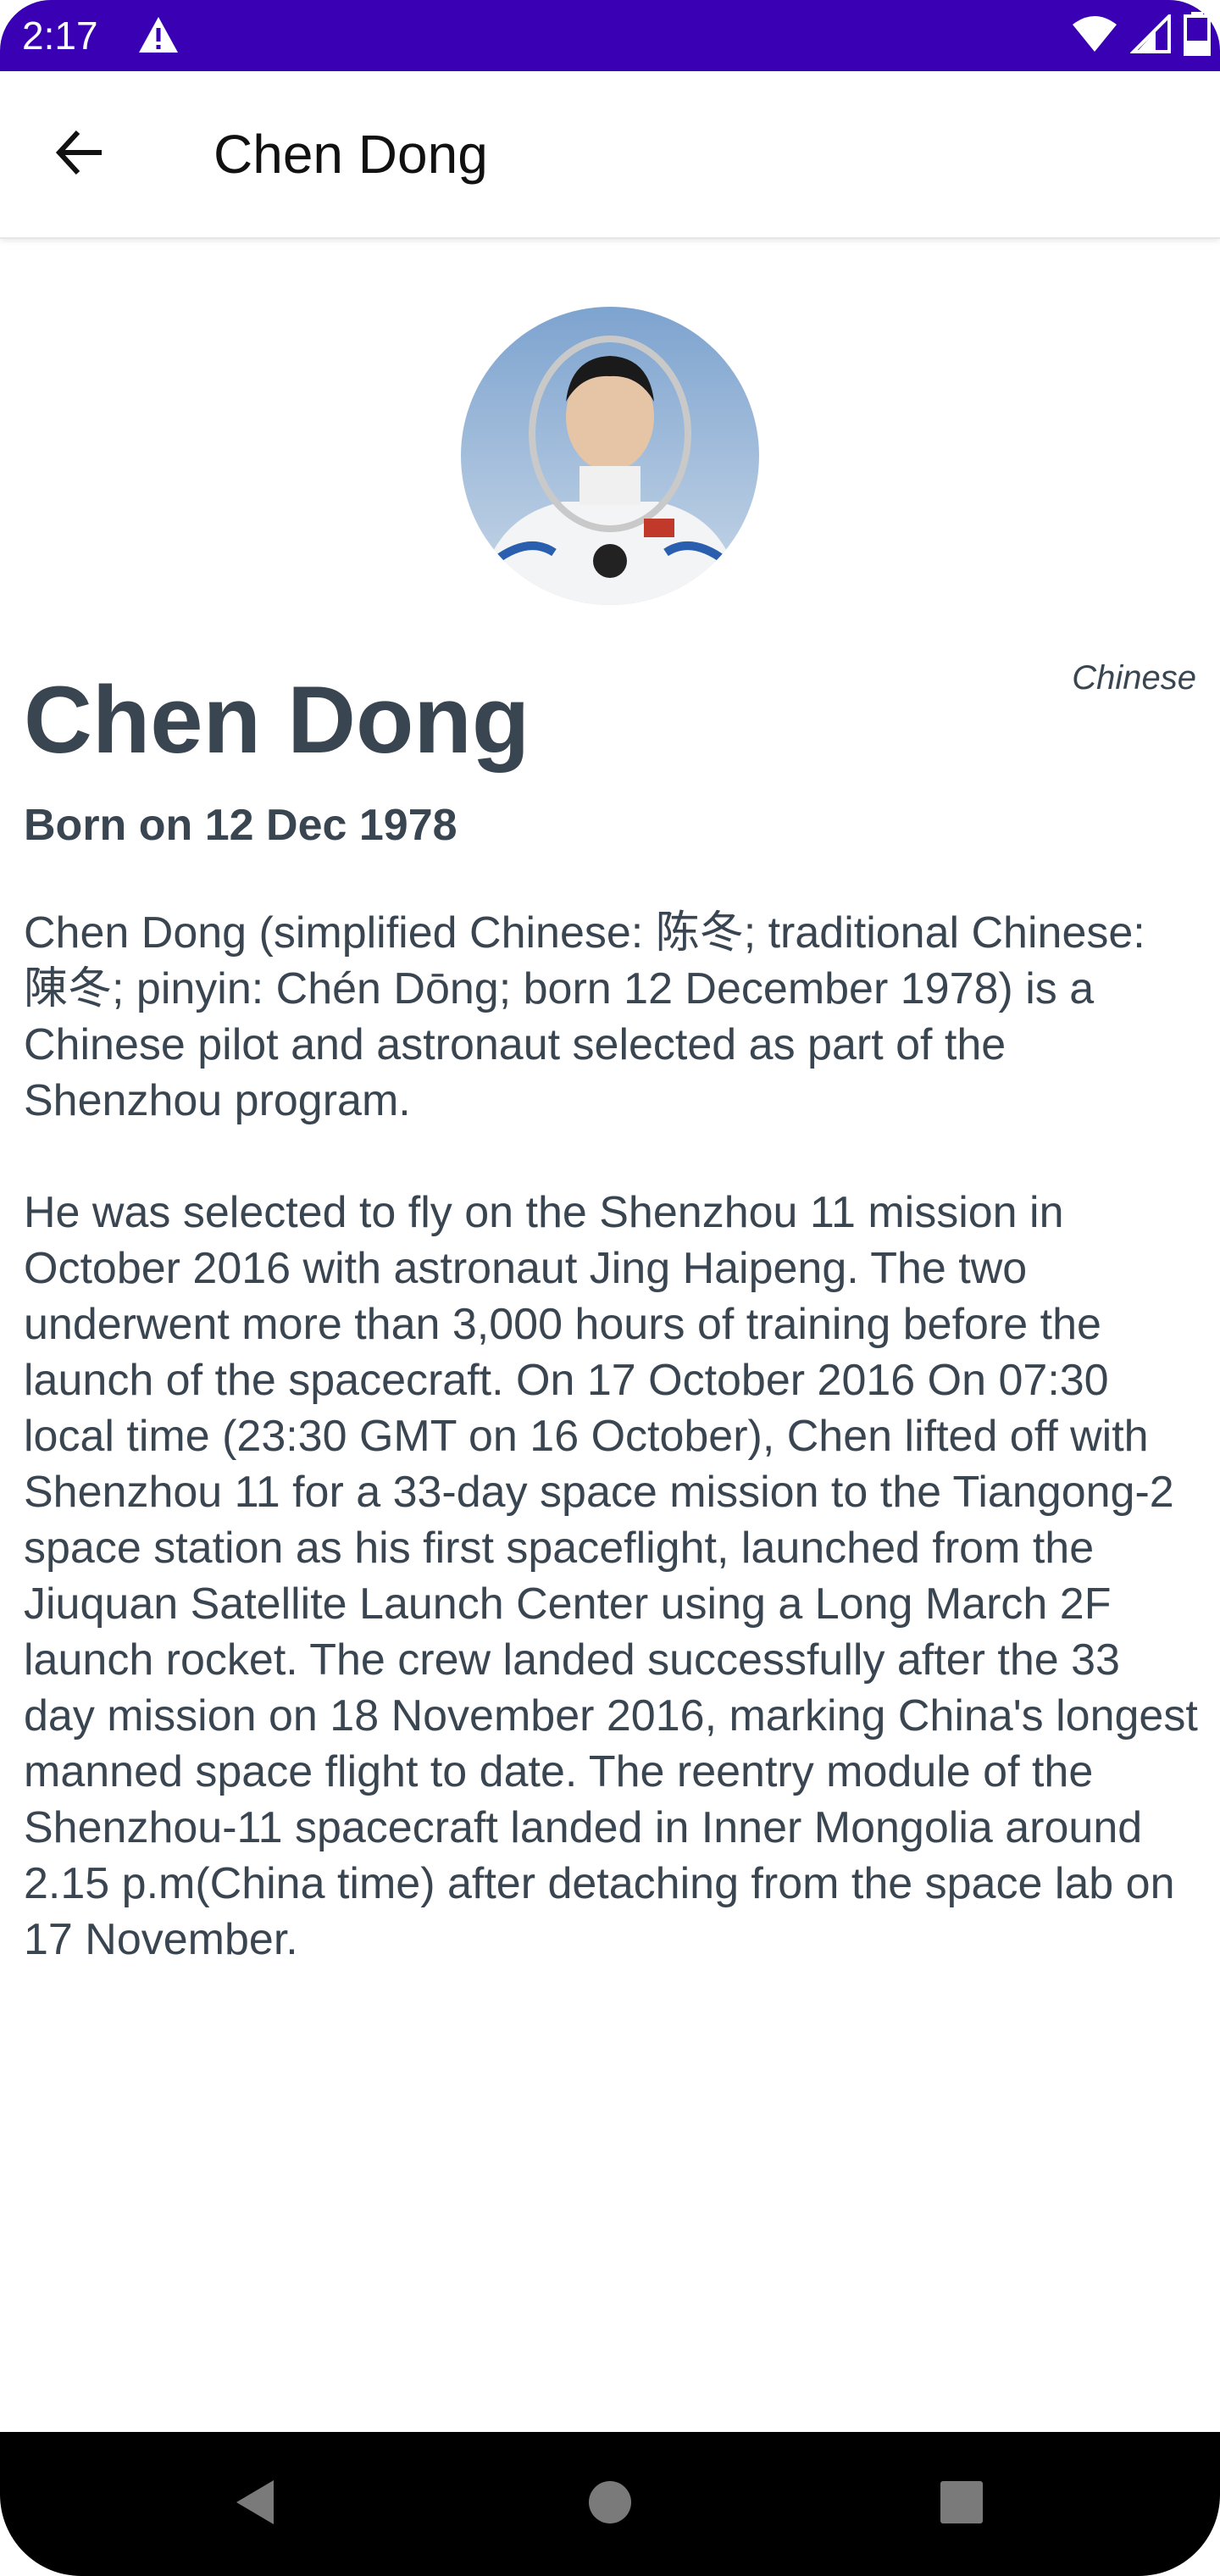 The width and height of the screenshot is (1220, 2576). I want to click on home-circle-icon, so click(610, 2504).